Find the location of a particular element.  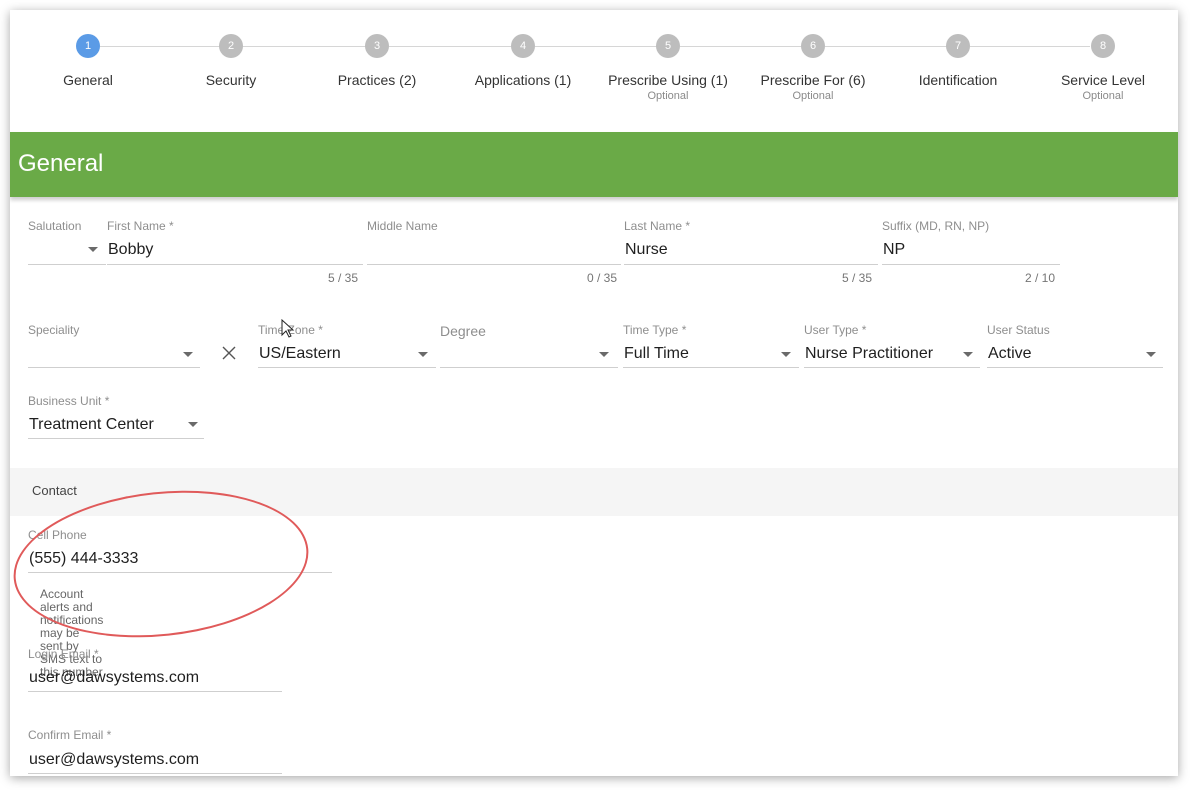

step-prescribe-for: 6 Prescribe For (6) Optional is located at coordinates (813, 68).